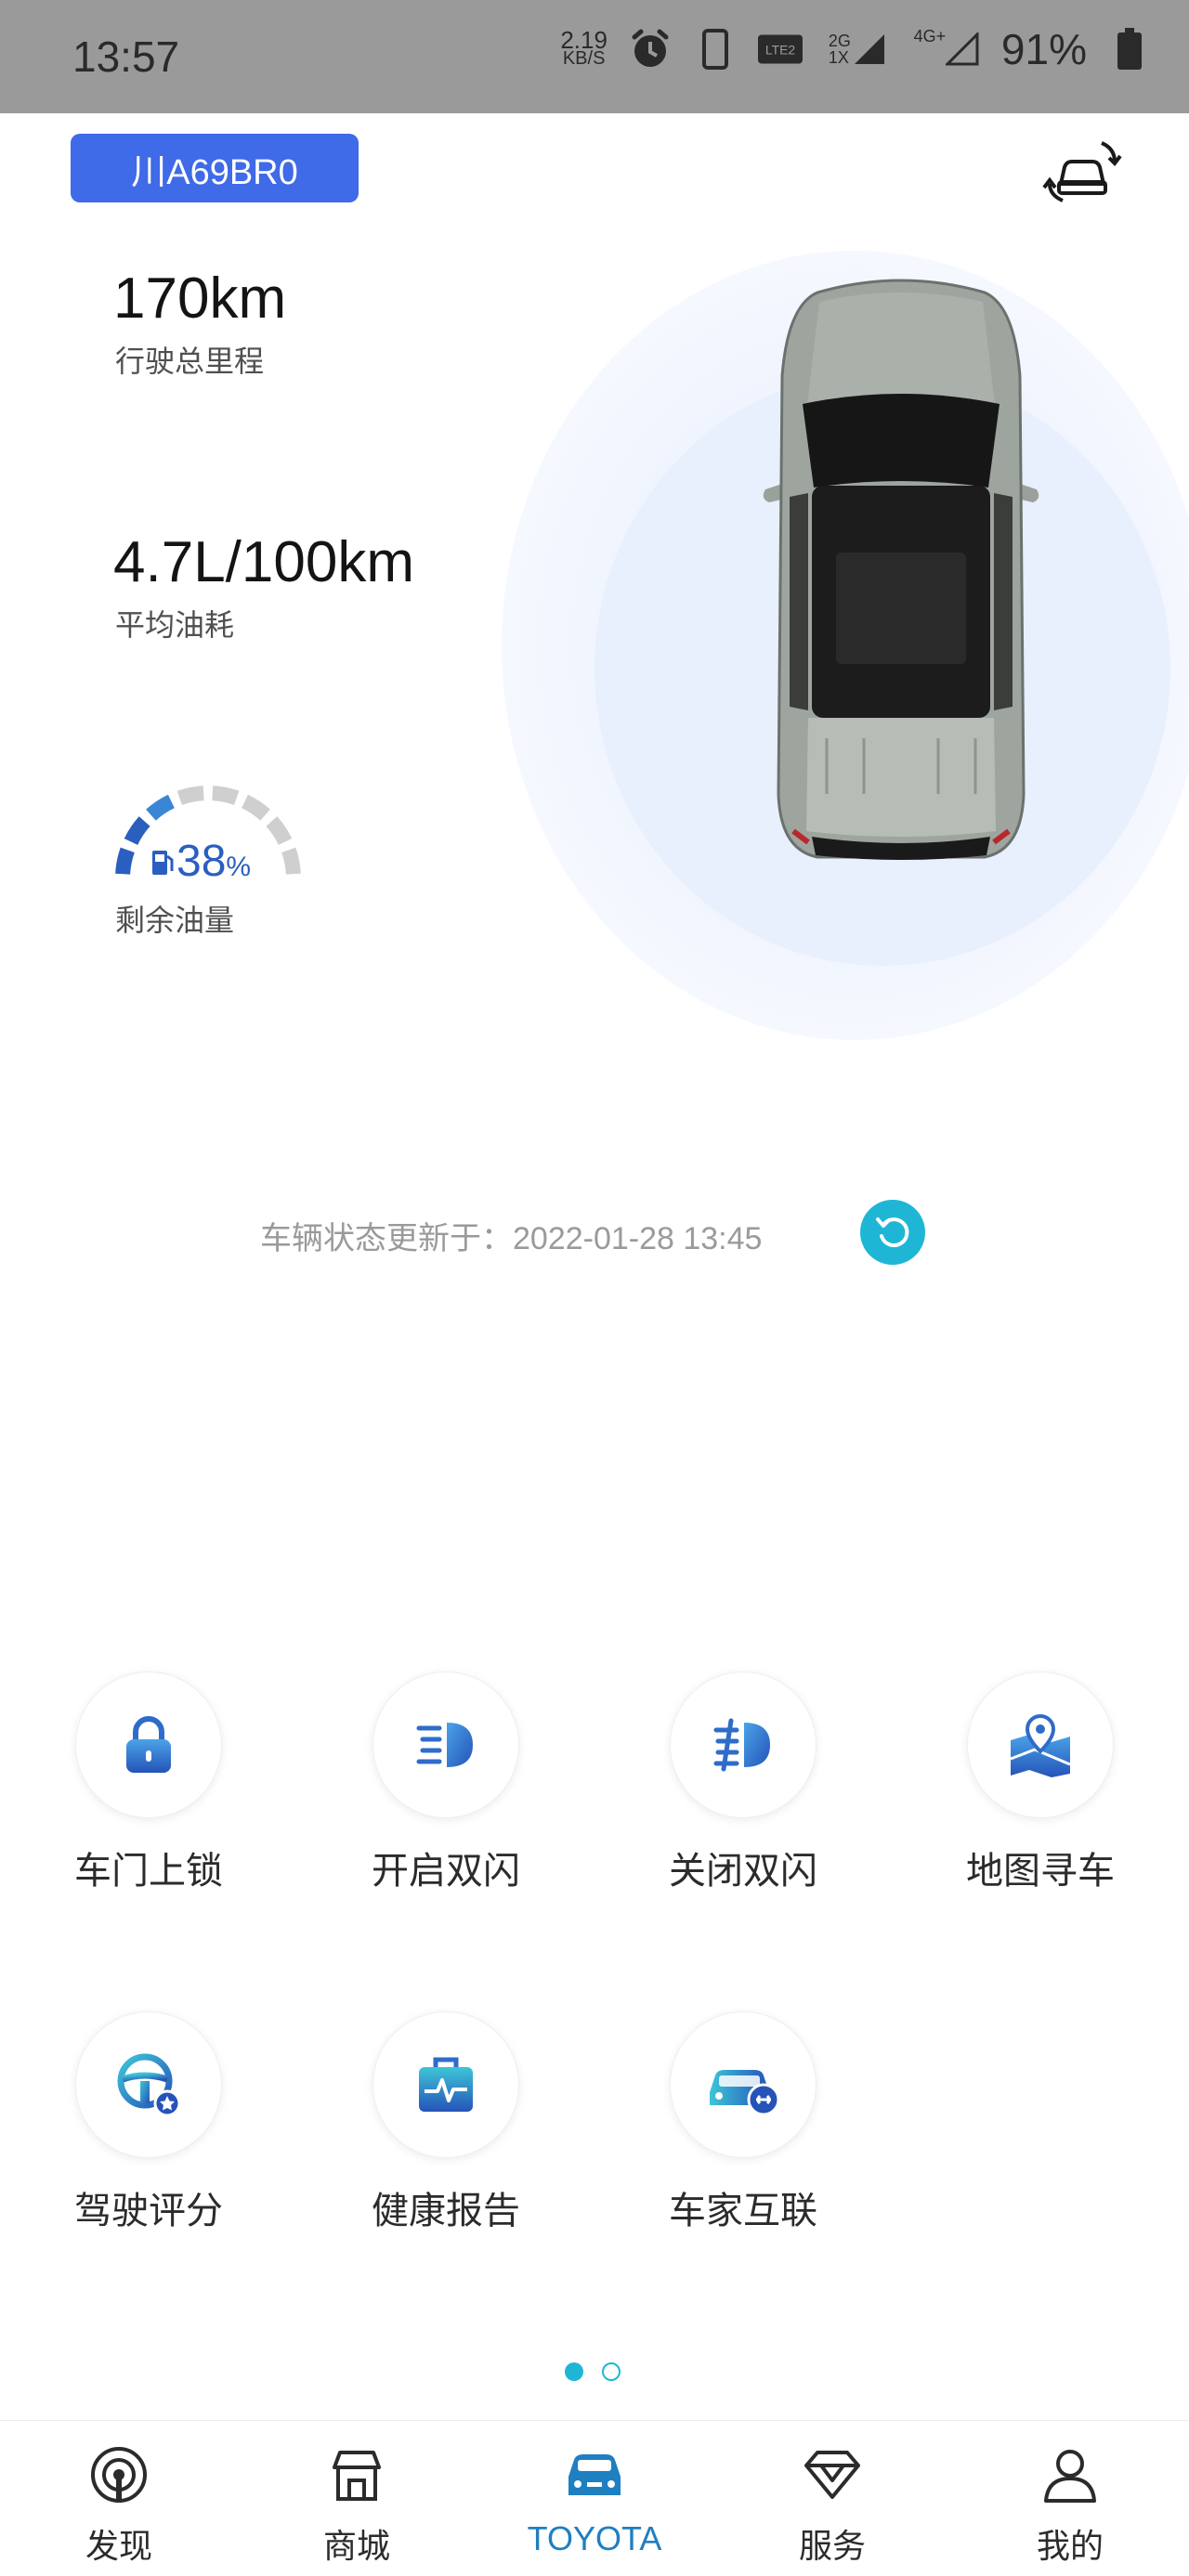  I want to click on update-time-text: 车辆状态更新于：2022-01-28 13:45, so click(511, 1239).